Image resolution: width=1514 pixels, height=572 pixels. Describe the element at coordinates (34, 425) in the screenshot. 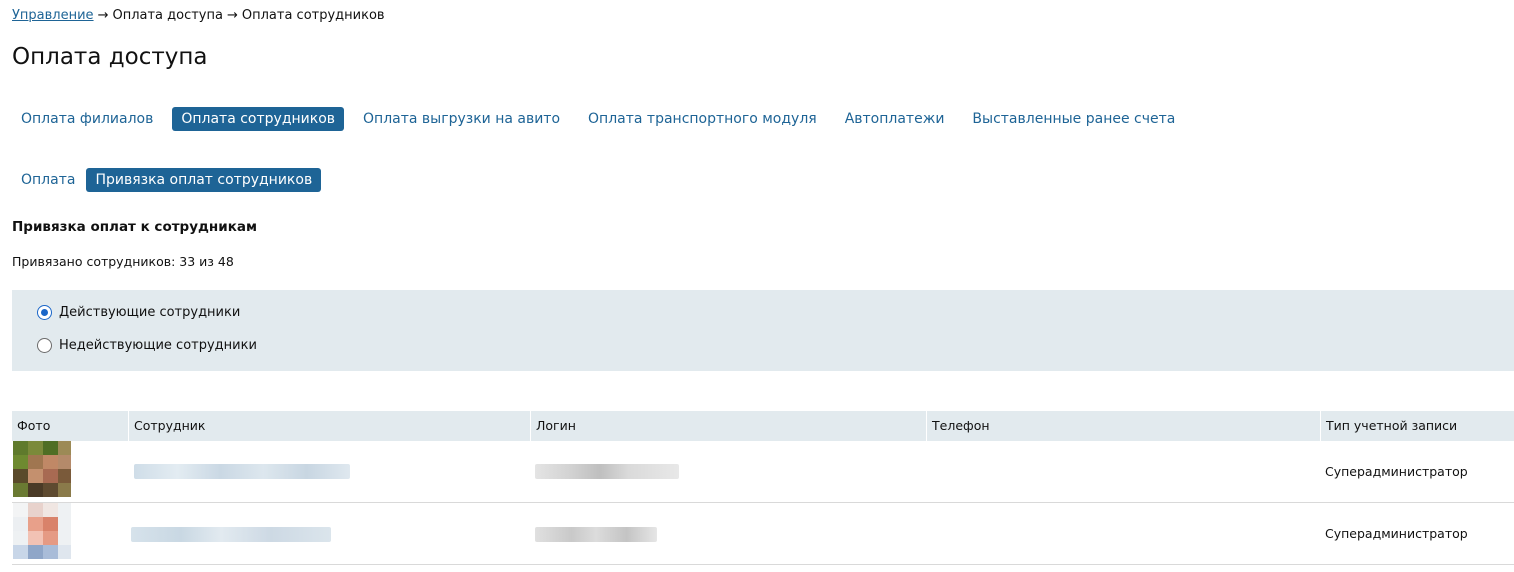

I see `column-header-photo: Фото` at that location.